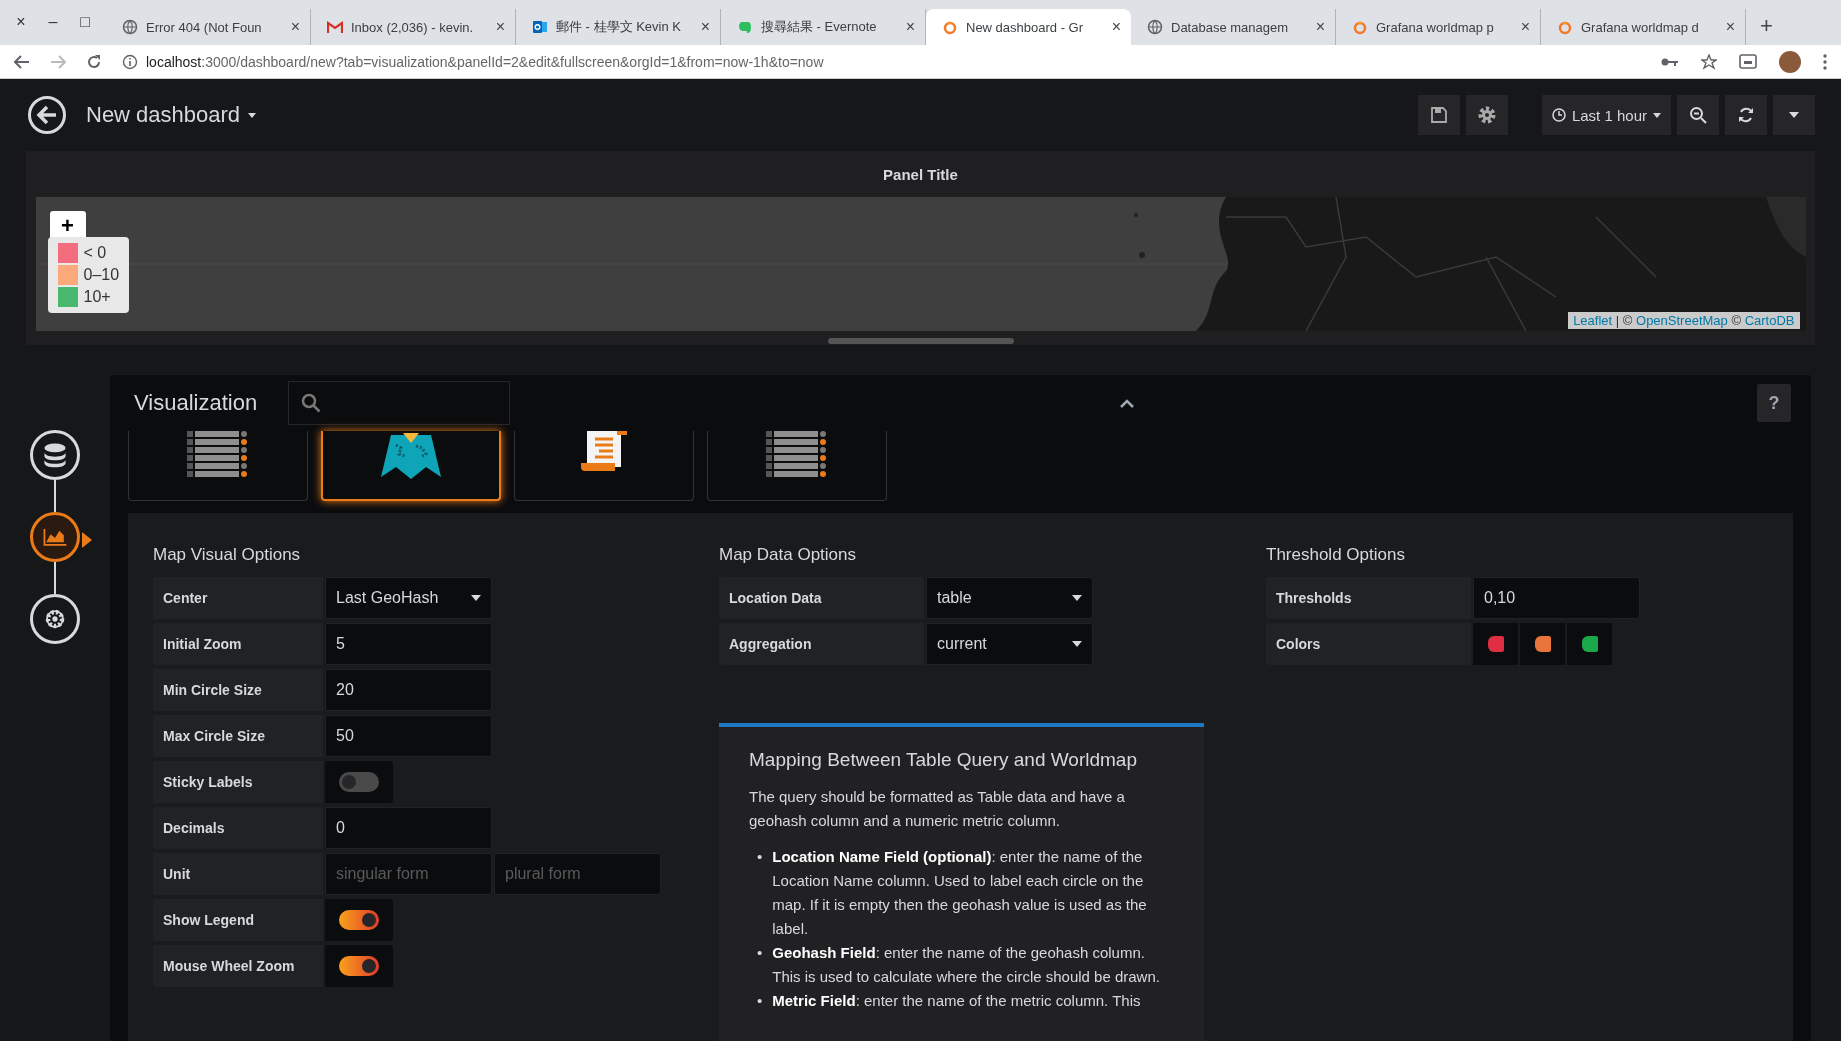 This screenshot has height=1056, width=1841. What do you see at coordinates (311, 403) in the screenshot?
I see `search-icon` at bounding box center [311, 403].